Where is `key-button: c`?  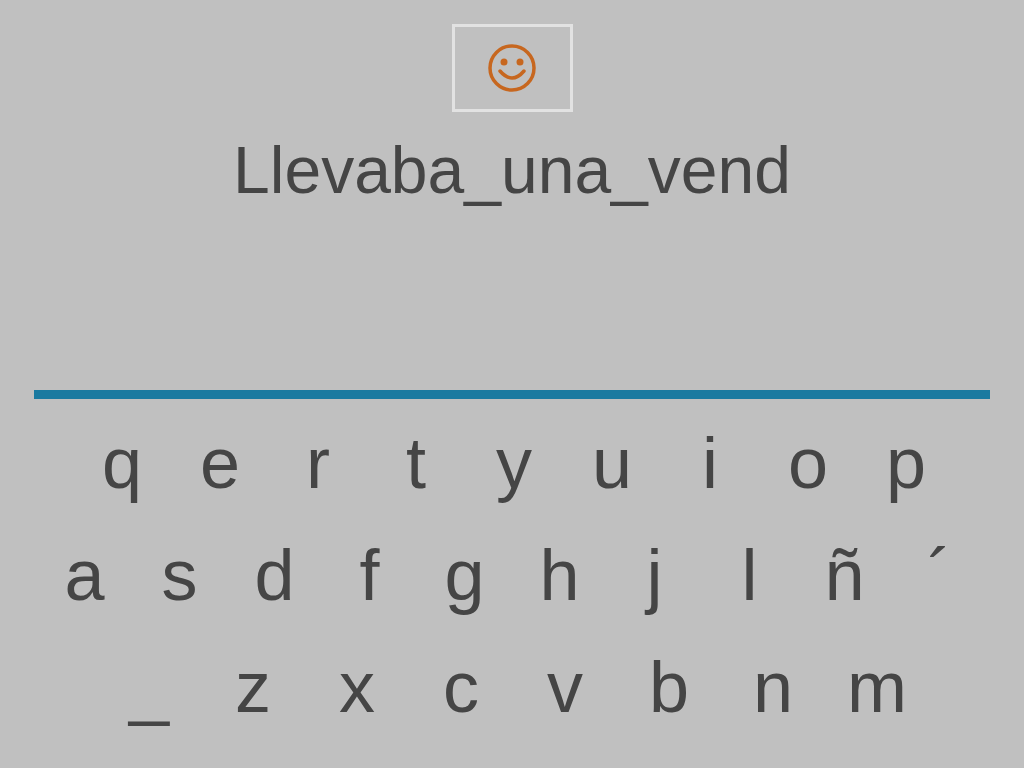 key-button: c is located at coordinates (461, 687).